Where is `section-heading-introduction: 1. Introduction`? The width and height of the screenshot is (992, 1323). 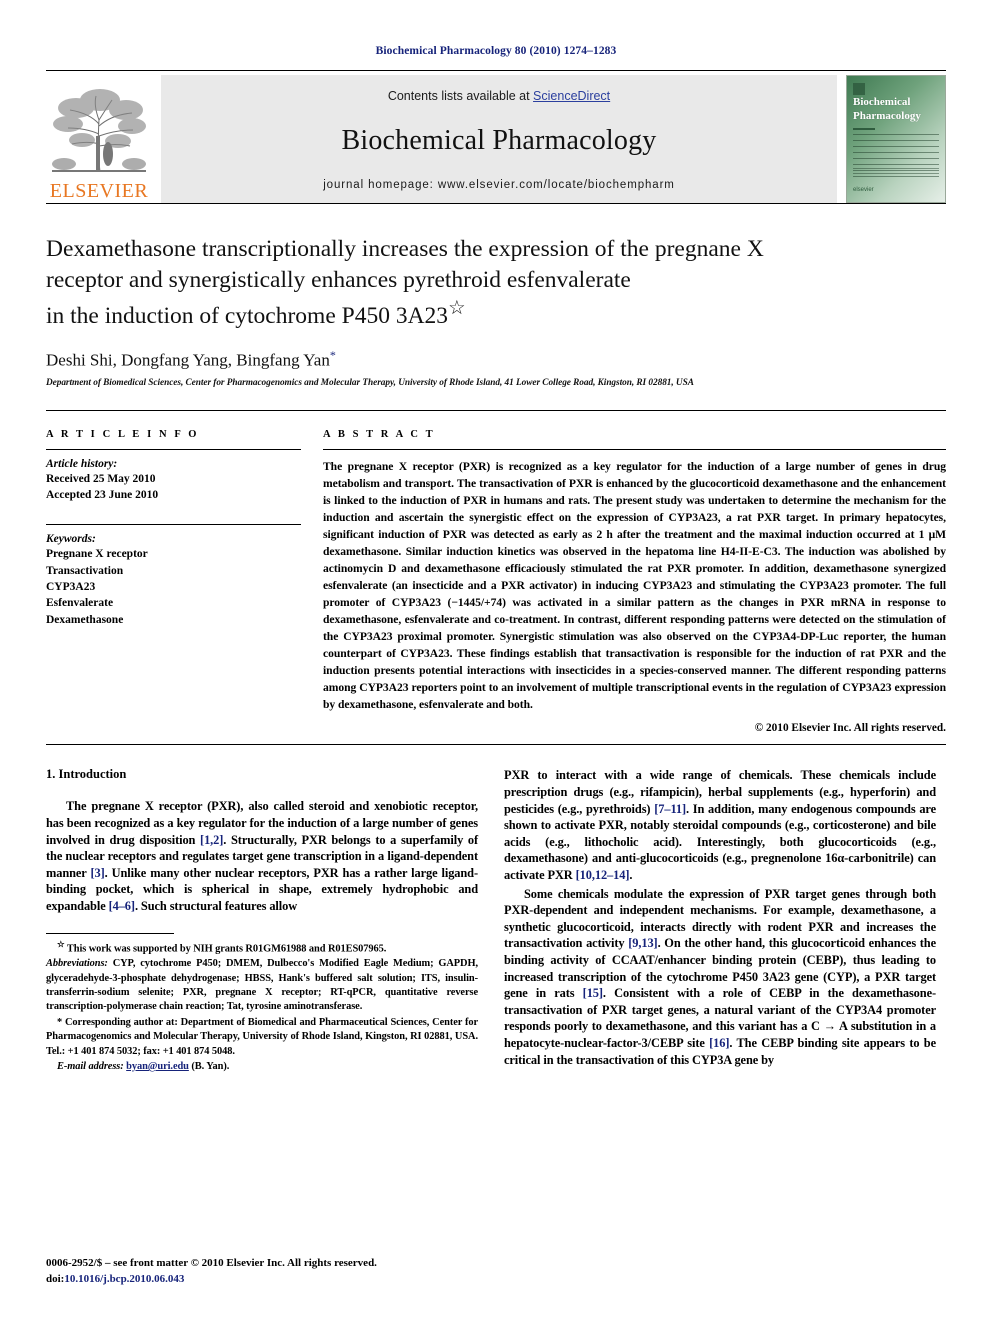
section-heading-introduction: 1. Introduction is located at coordinates (86, 774).